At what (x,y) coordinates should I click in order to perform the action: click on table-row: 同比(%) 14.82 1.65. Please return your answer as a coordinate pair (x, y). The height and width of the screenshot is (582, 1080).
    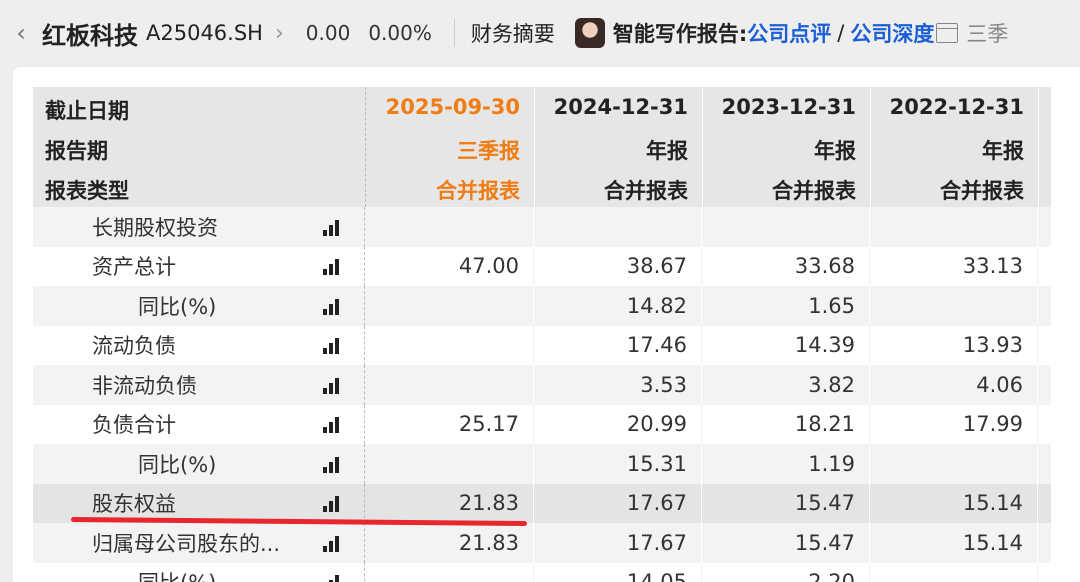
    Looking at the image, I should click on (542, 306).